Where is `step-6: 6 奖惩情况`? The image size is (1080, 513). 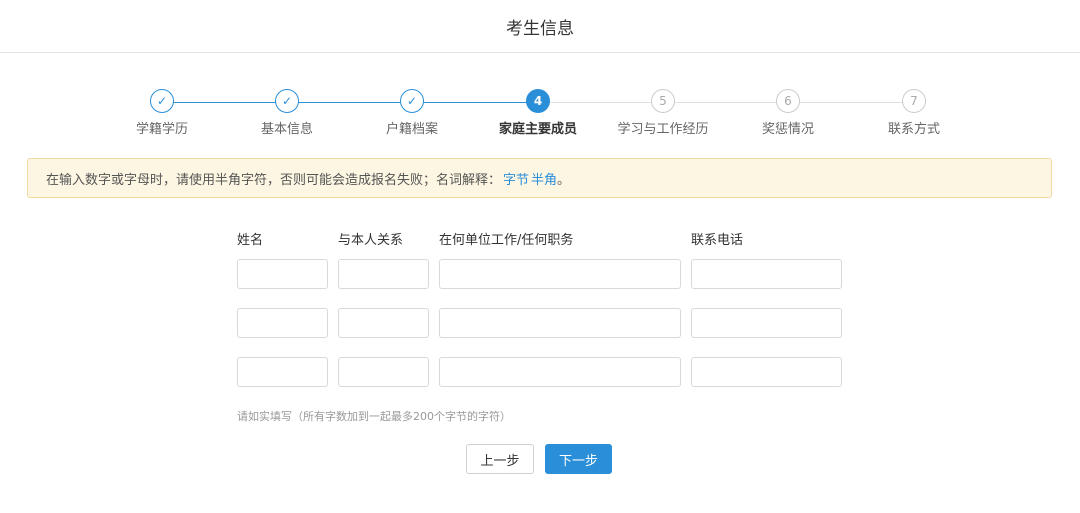
step-6: 6 奖惩情况 is located at coordinates (788, 113).